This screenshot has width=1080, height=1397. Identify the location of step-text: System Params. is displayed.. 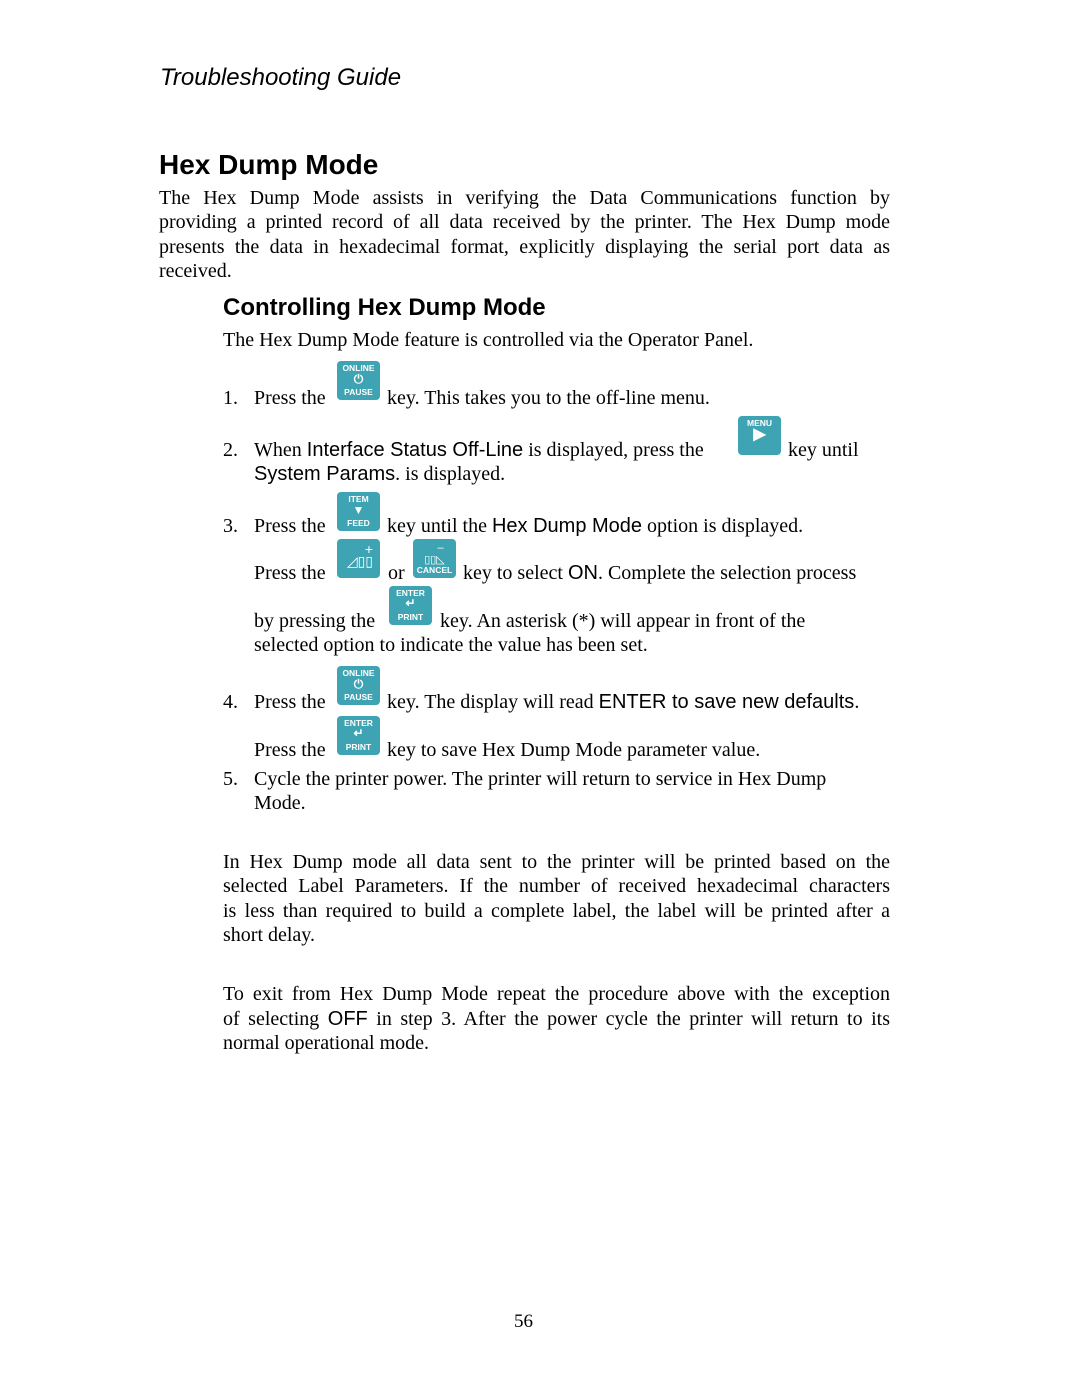
(379, 474).